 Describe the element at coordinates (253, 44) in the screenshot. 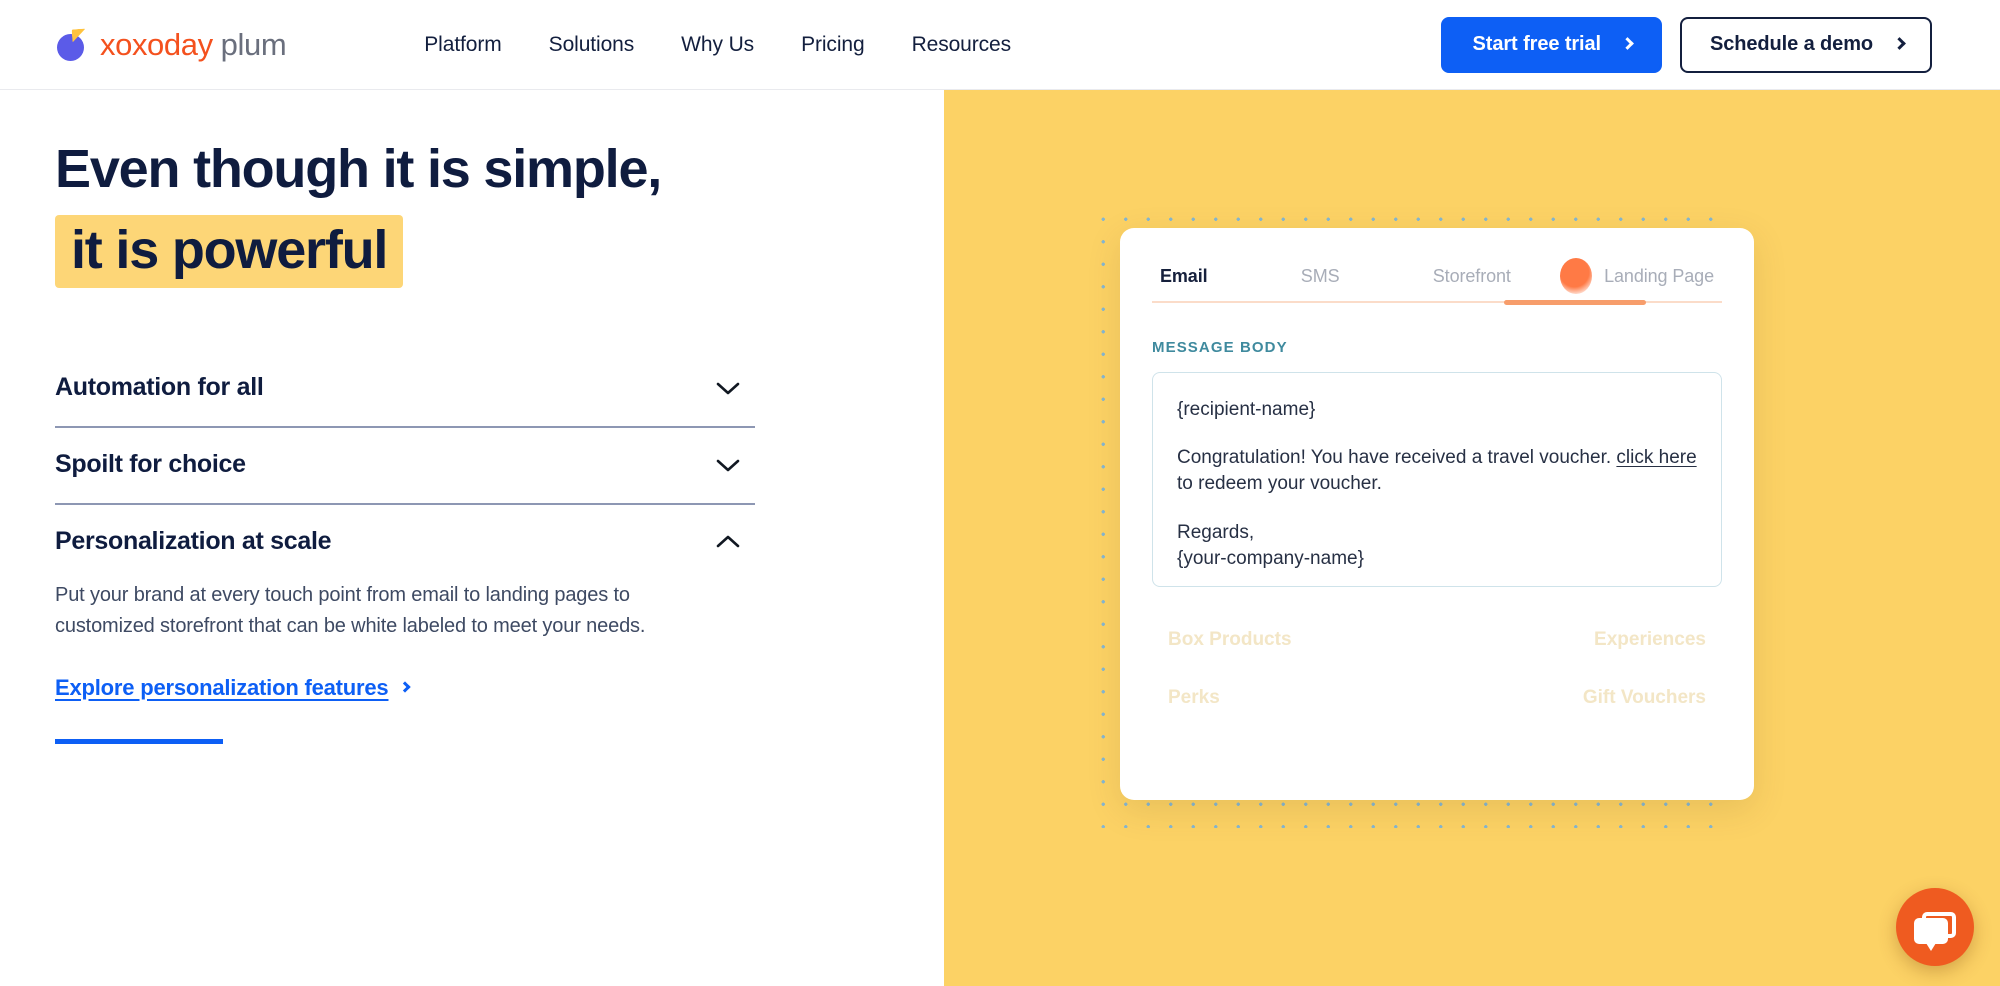

I see `logo-product-text: plum` at that location.